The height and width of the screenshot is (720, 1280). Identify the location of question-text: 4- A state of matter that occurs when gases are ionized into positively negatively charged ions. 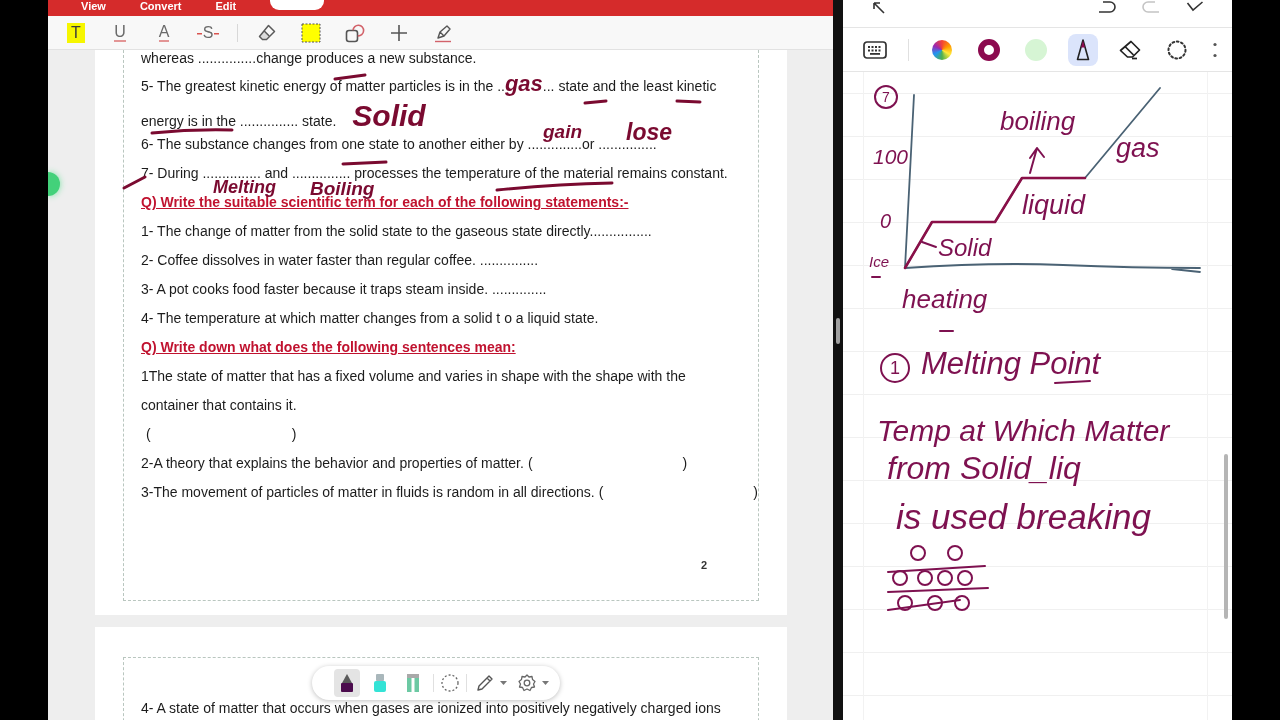
(431, 708).